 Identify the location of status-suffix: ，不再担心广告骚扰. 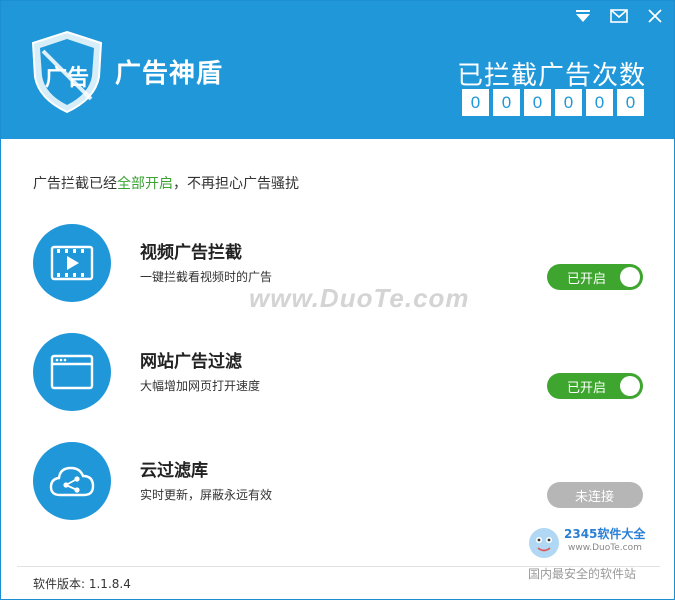
(236, 184).